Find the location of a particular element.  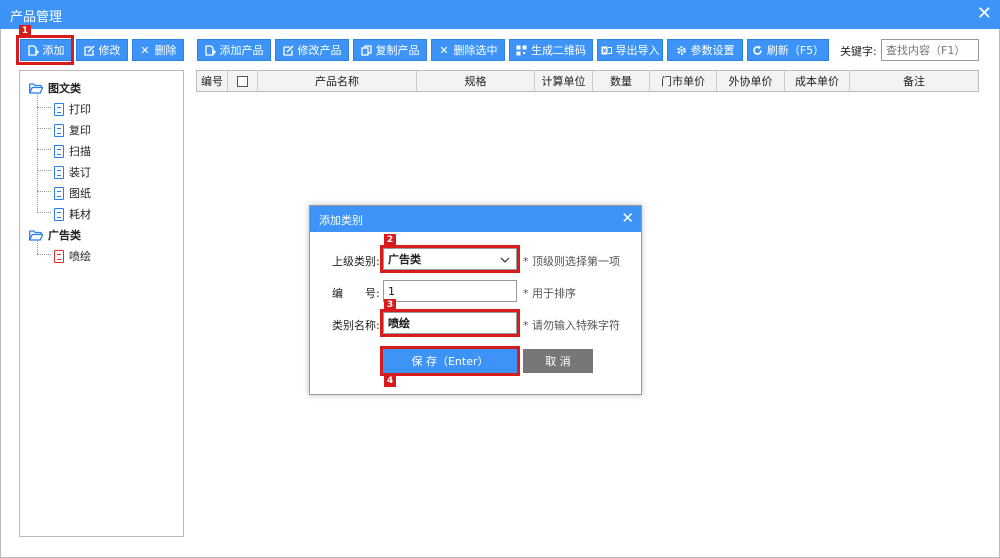

tree-item-label: 扫描 is located at coordinates (80, 151).